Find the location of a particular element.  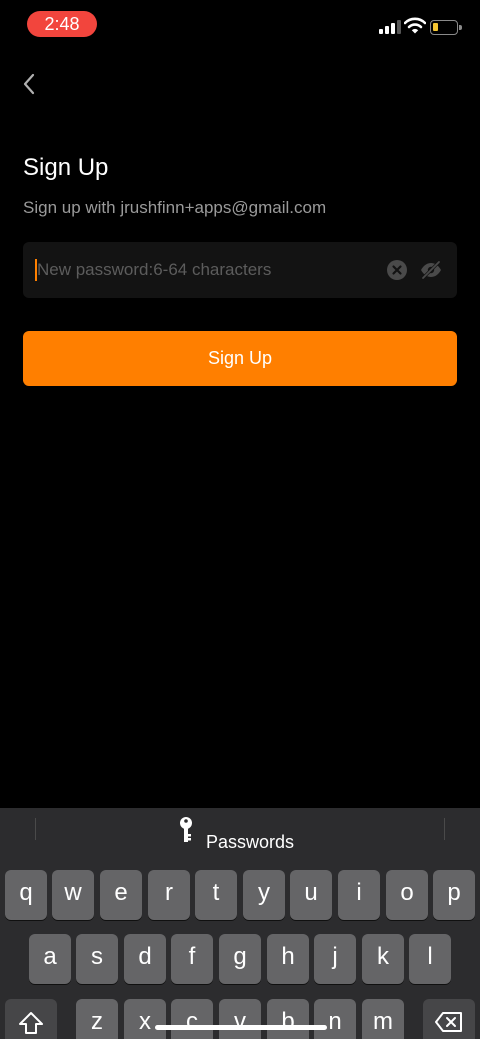

clear-password-button is located at coordinates (397, 270).